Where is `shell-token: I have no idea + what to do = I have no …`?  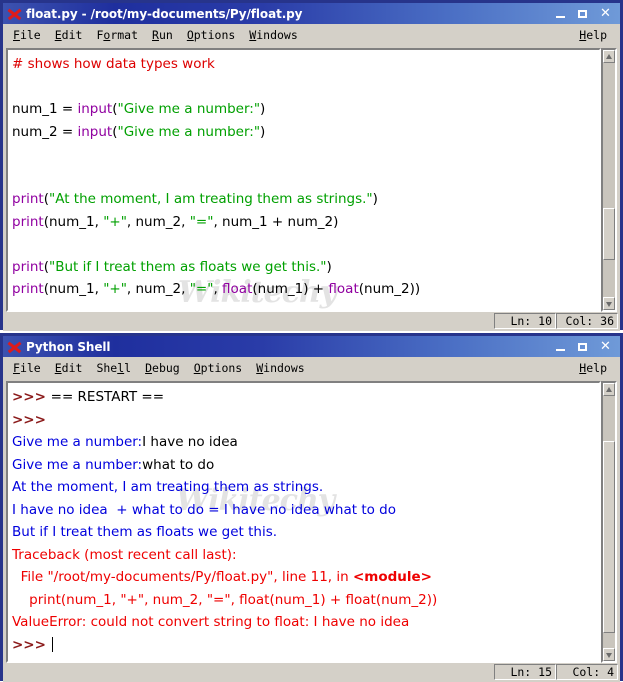 shell-token: I have no idea + what to do = I have no … is located at coordinates (204, 509).